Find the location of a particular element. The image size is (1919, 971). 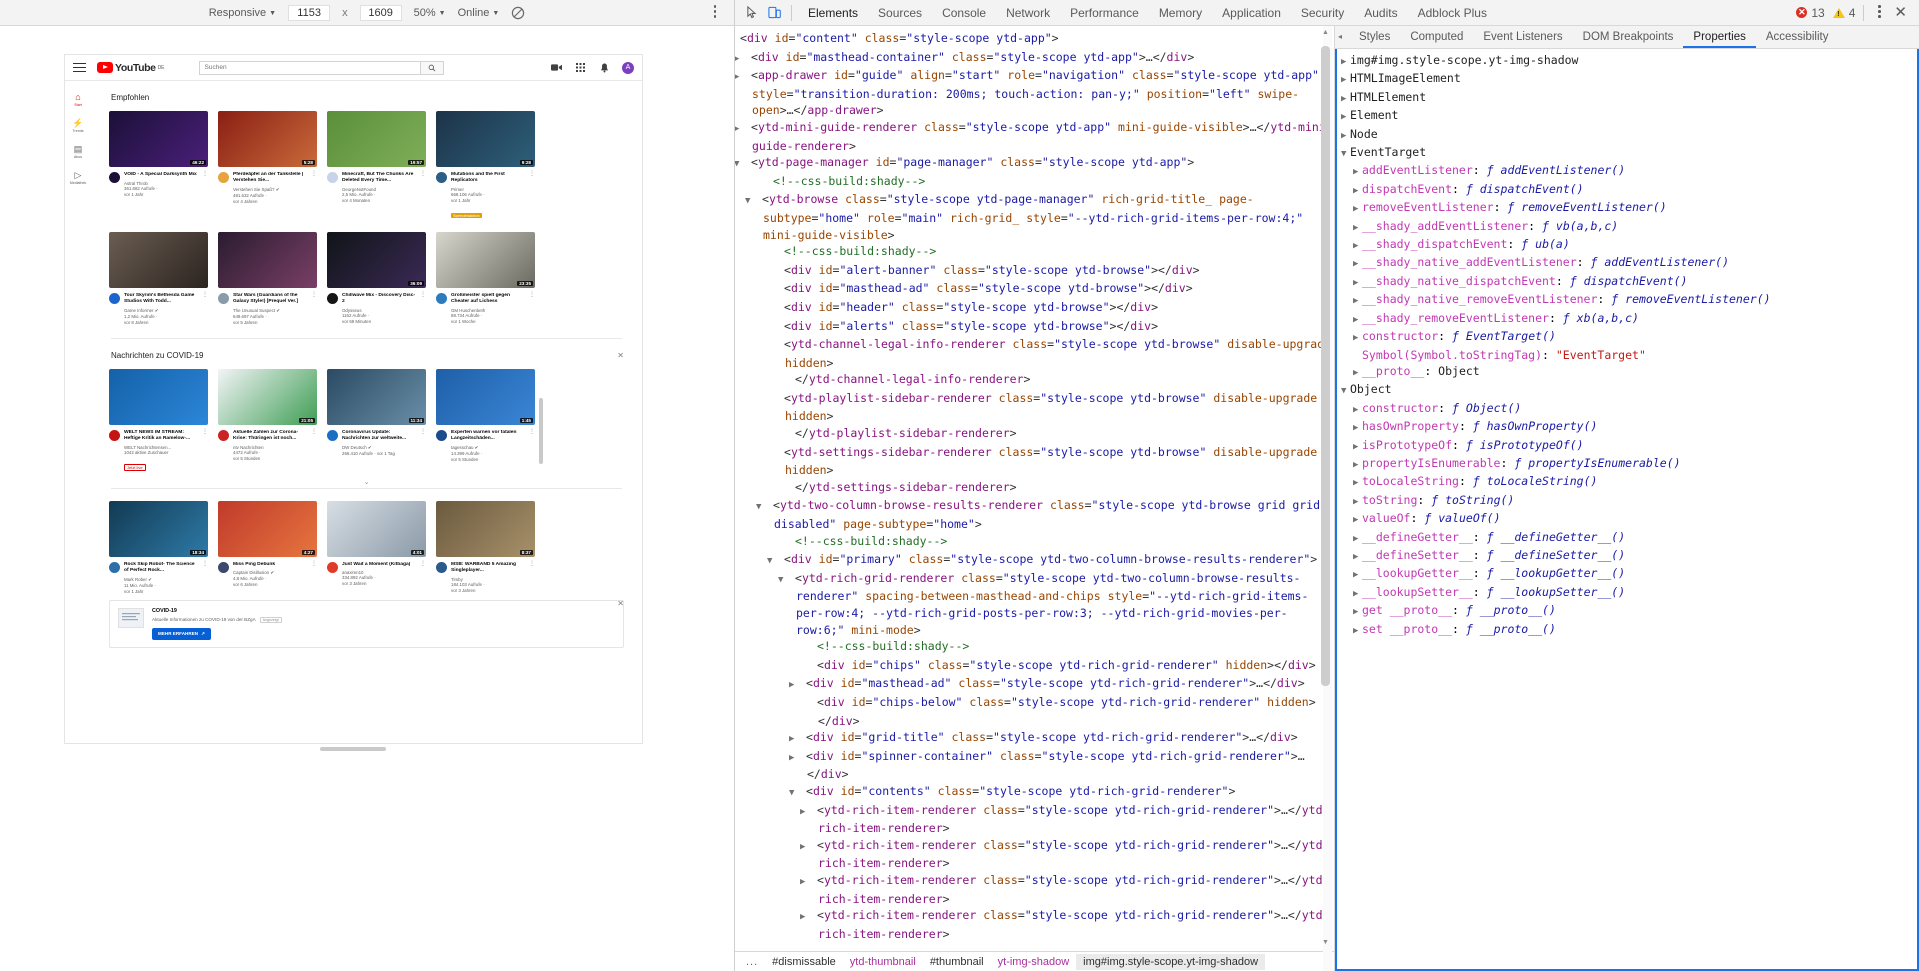

video-thumbnail: 11:34 is located at coordinates (376, 396).